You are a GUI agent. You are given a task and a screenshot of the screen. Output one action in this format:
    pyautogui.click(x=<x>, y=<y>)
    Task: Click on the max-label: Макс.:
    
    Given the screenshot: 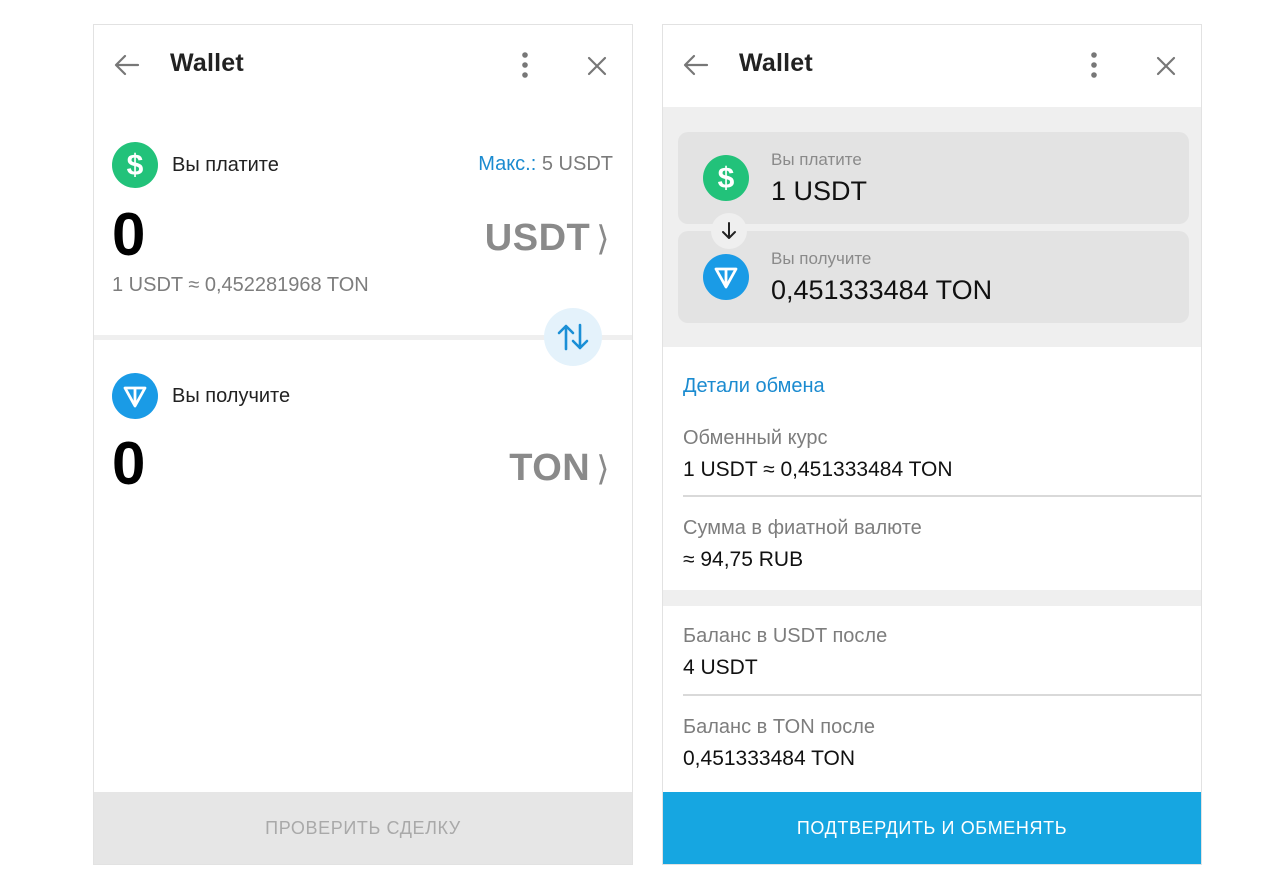 What is the action you would take?
    pyautogui.click(x=507, y=164)
    